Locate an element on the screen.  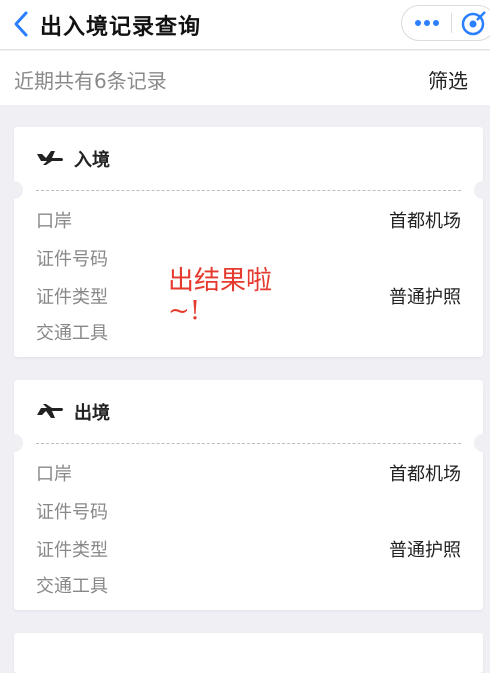
filter-button: 筛选 is located at coordinates (448, 79).